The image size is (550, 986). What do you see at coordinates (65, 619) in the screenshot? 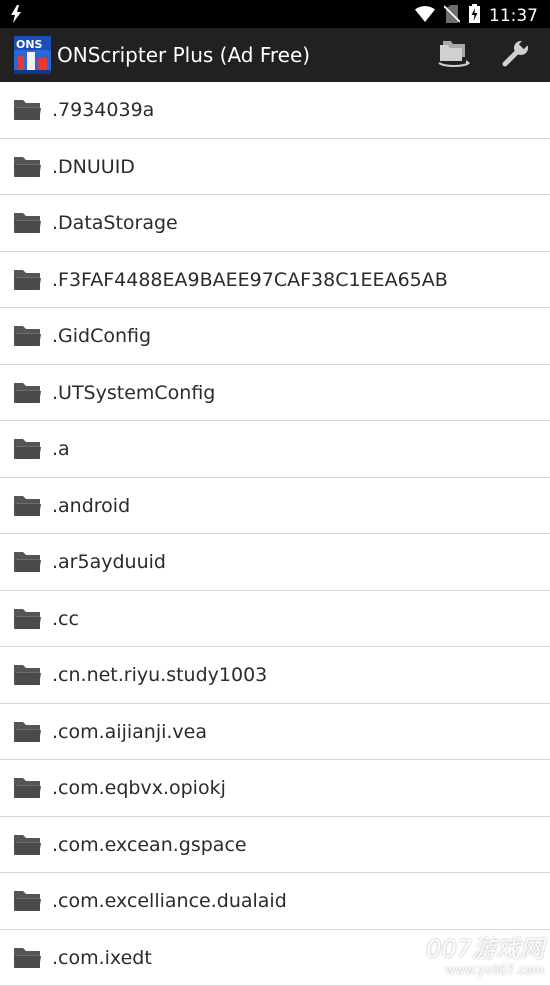
I see `list-item-label: .cc` at bounding box center [65, 619].